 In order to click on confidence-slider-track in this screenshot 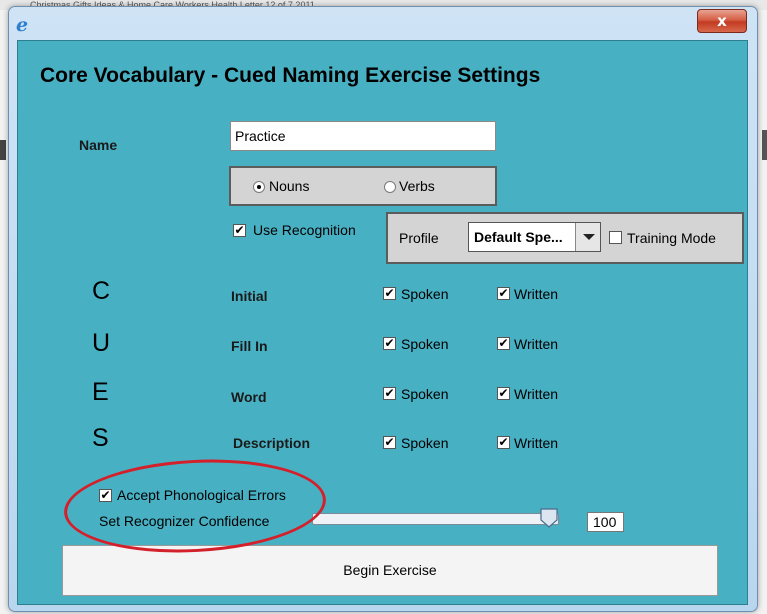, I will do `click(435, 519)`.